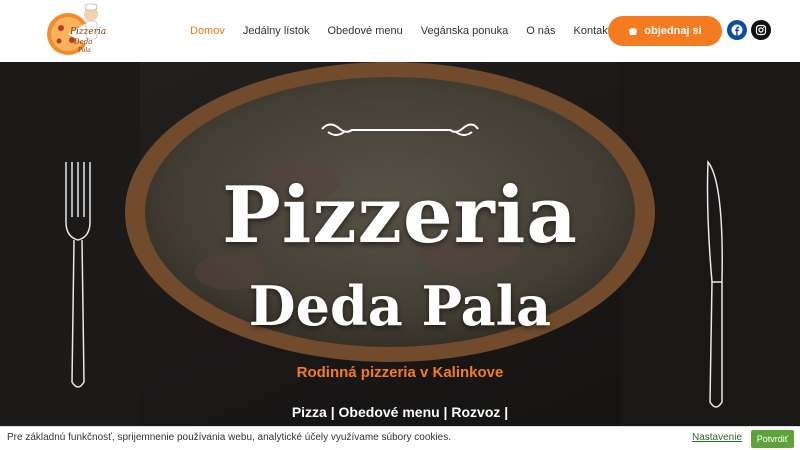 Image resolution: width=800 pixels, height=450 pixels. Describe the element at coordinates (207, 31) in the screenshot. I see `nav-item-domov: Domov` at that location.